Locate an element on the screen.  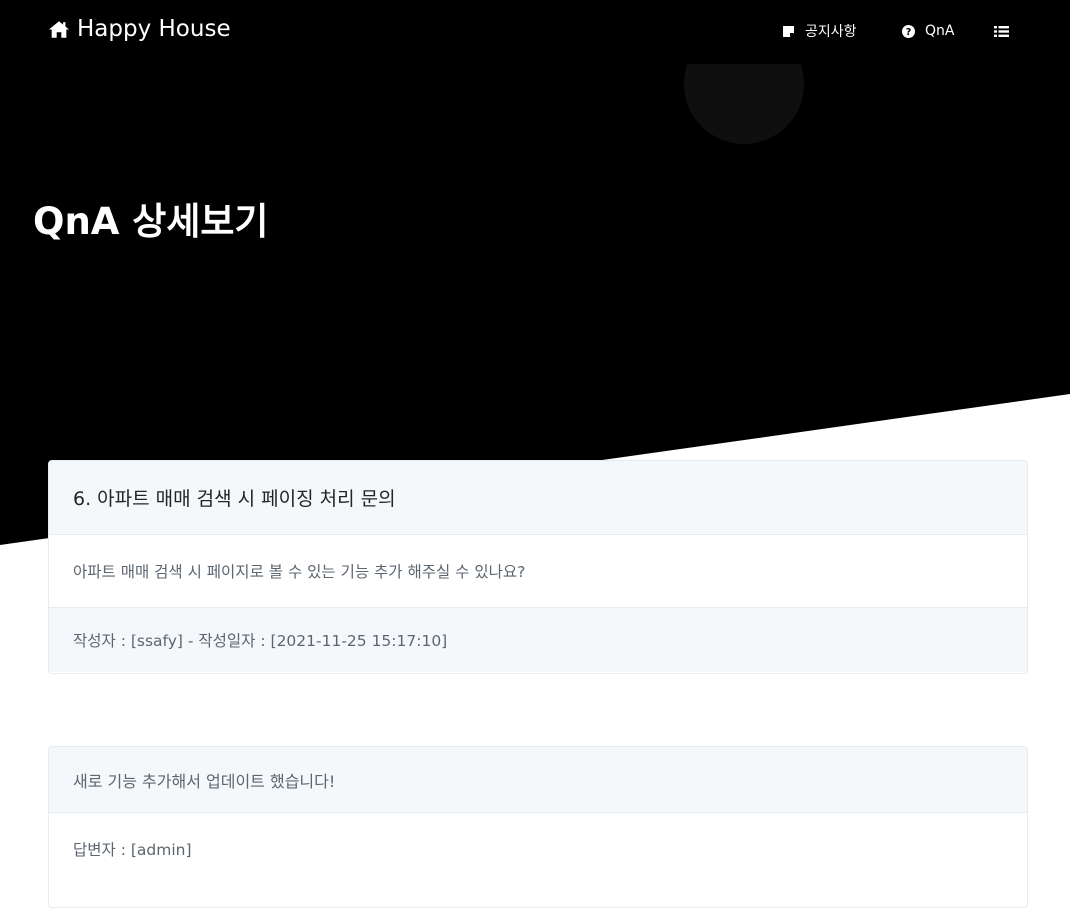
question-circle-icon: ? is located at coordinates (908, 31).